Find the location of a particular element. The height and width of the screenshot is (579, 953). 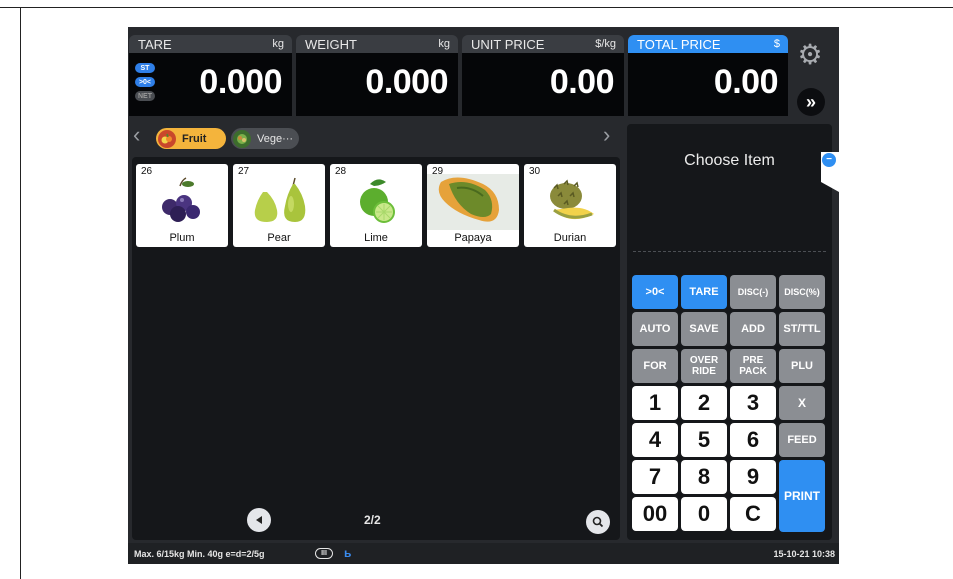

weight-unit: kg is located at coordinates (444, 44).